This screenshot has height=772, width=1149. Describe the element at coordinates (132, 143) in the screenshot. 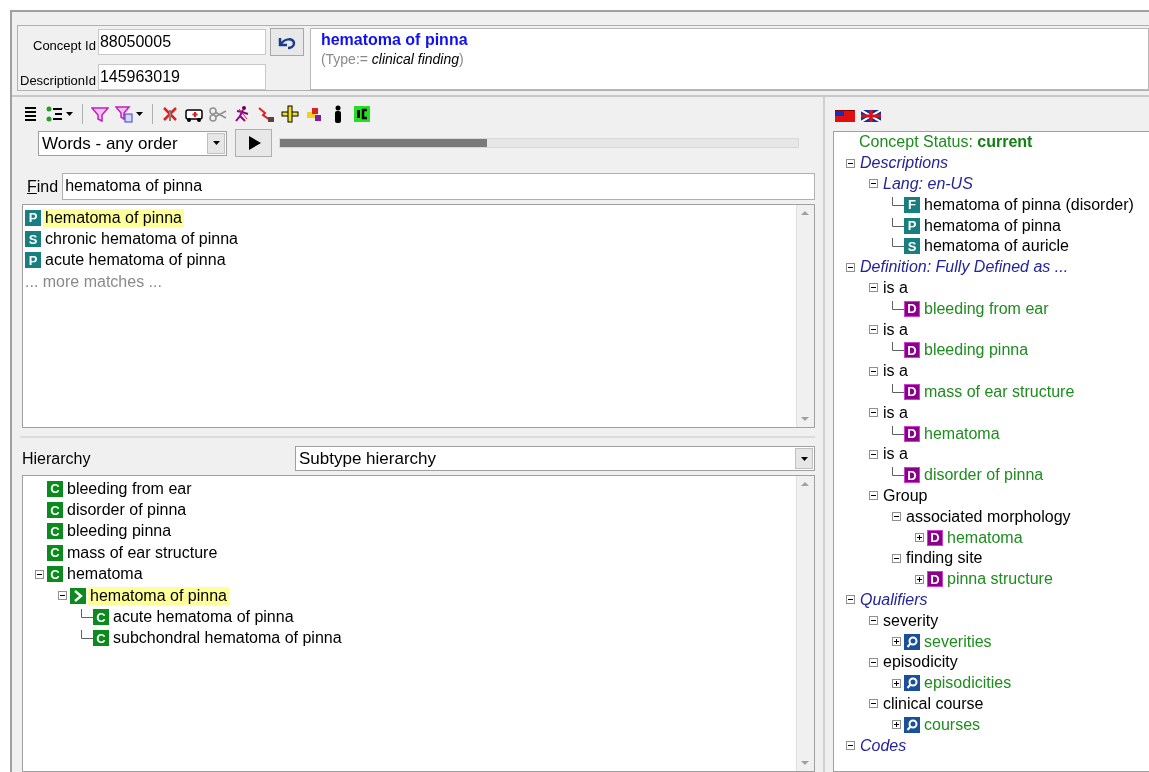

I see `match-mode-select: Words - any order` at that location.